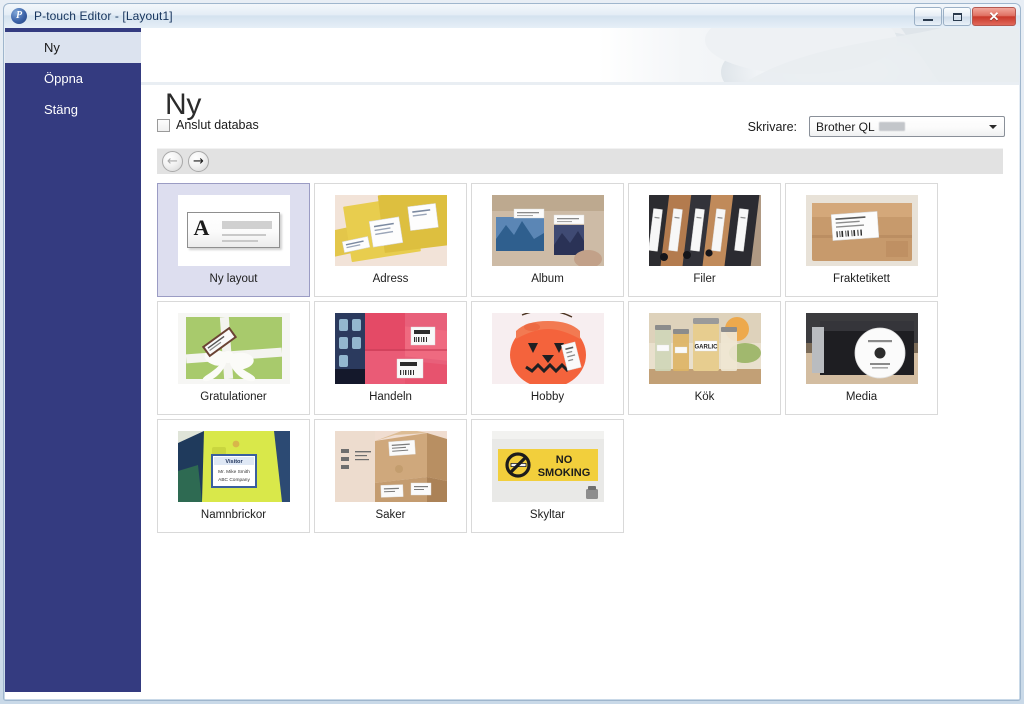  I want to click on minimize-icon, so click(928, 19).